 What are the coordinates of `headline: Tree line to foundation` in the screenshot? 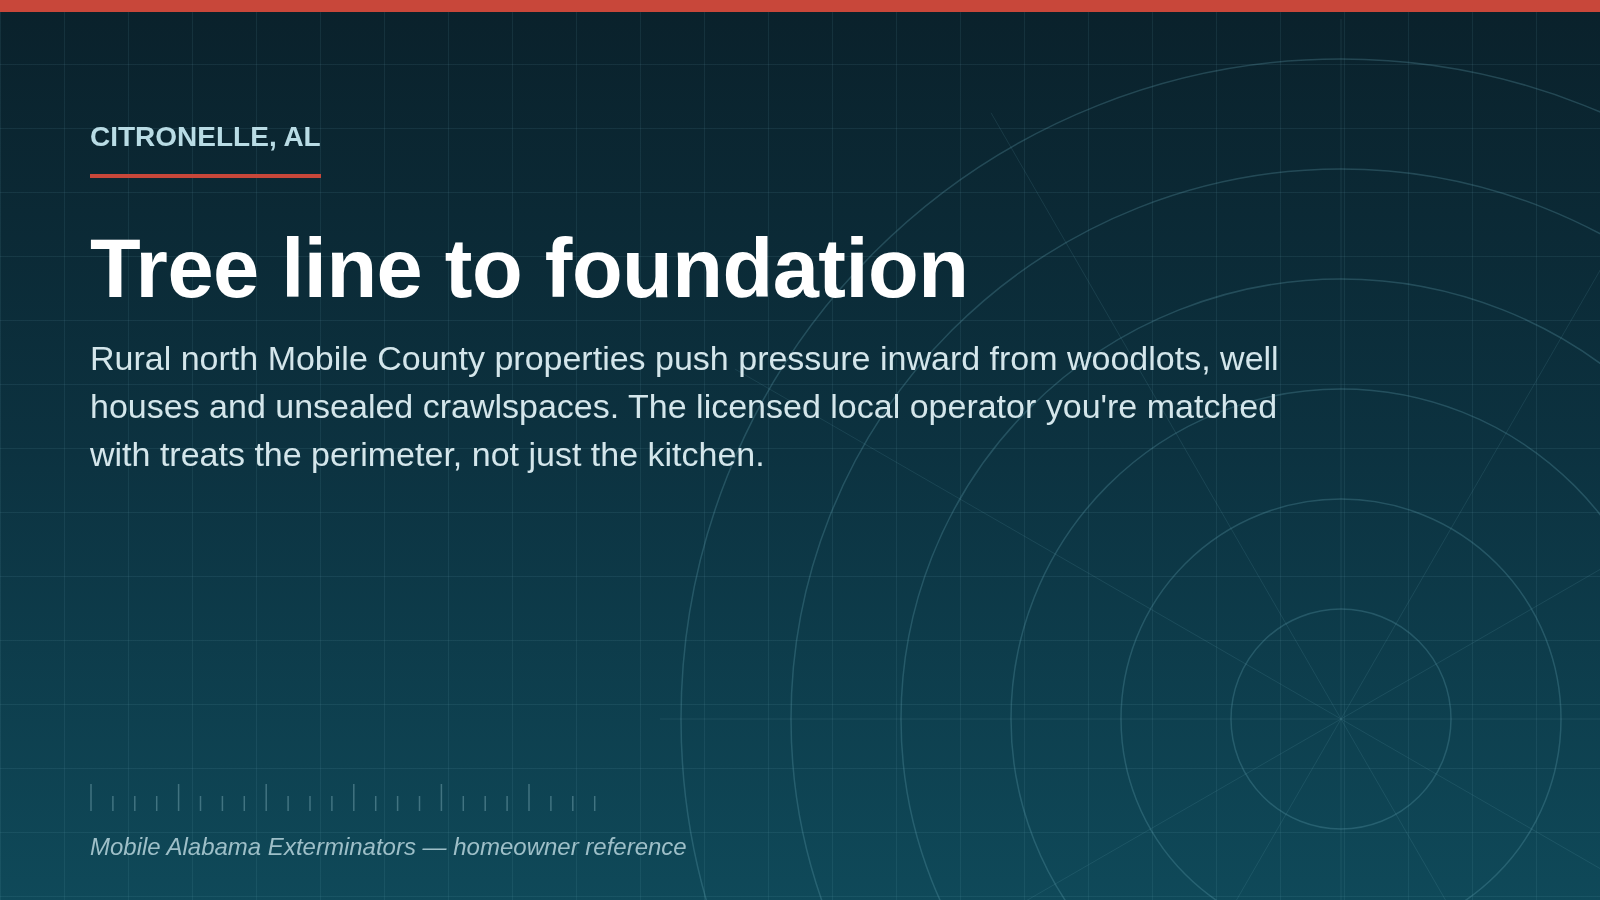 It's located at (529, 268).